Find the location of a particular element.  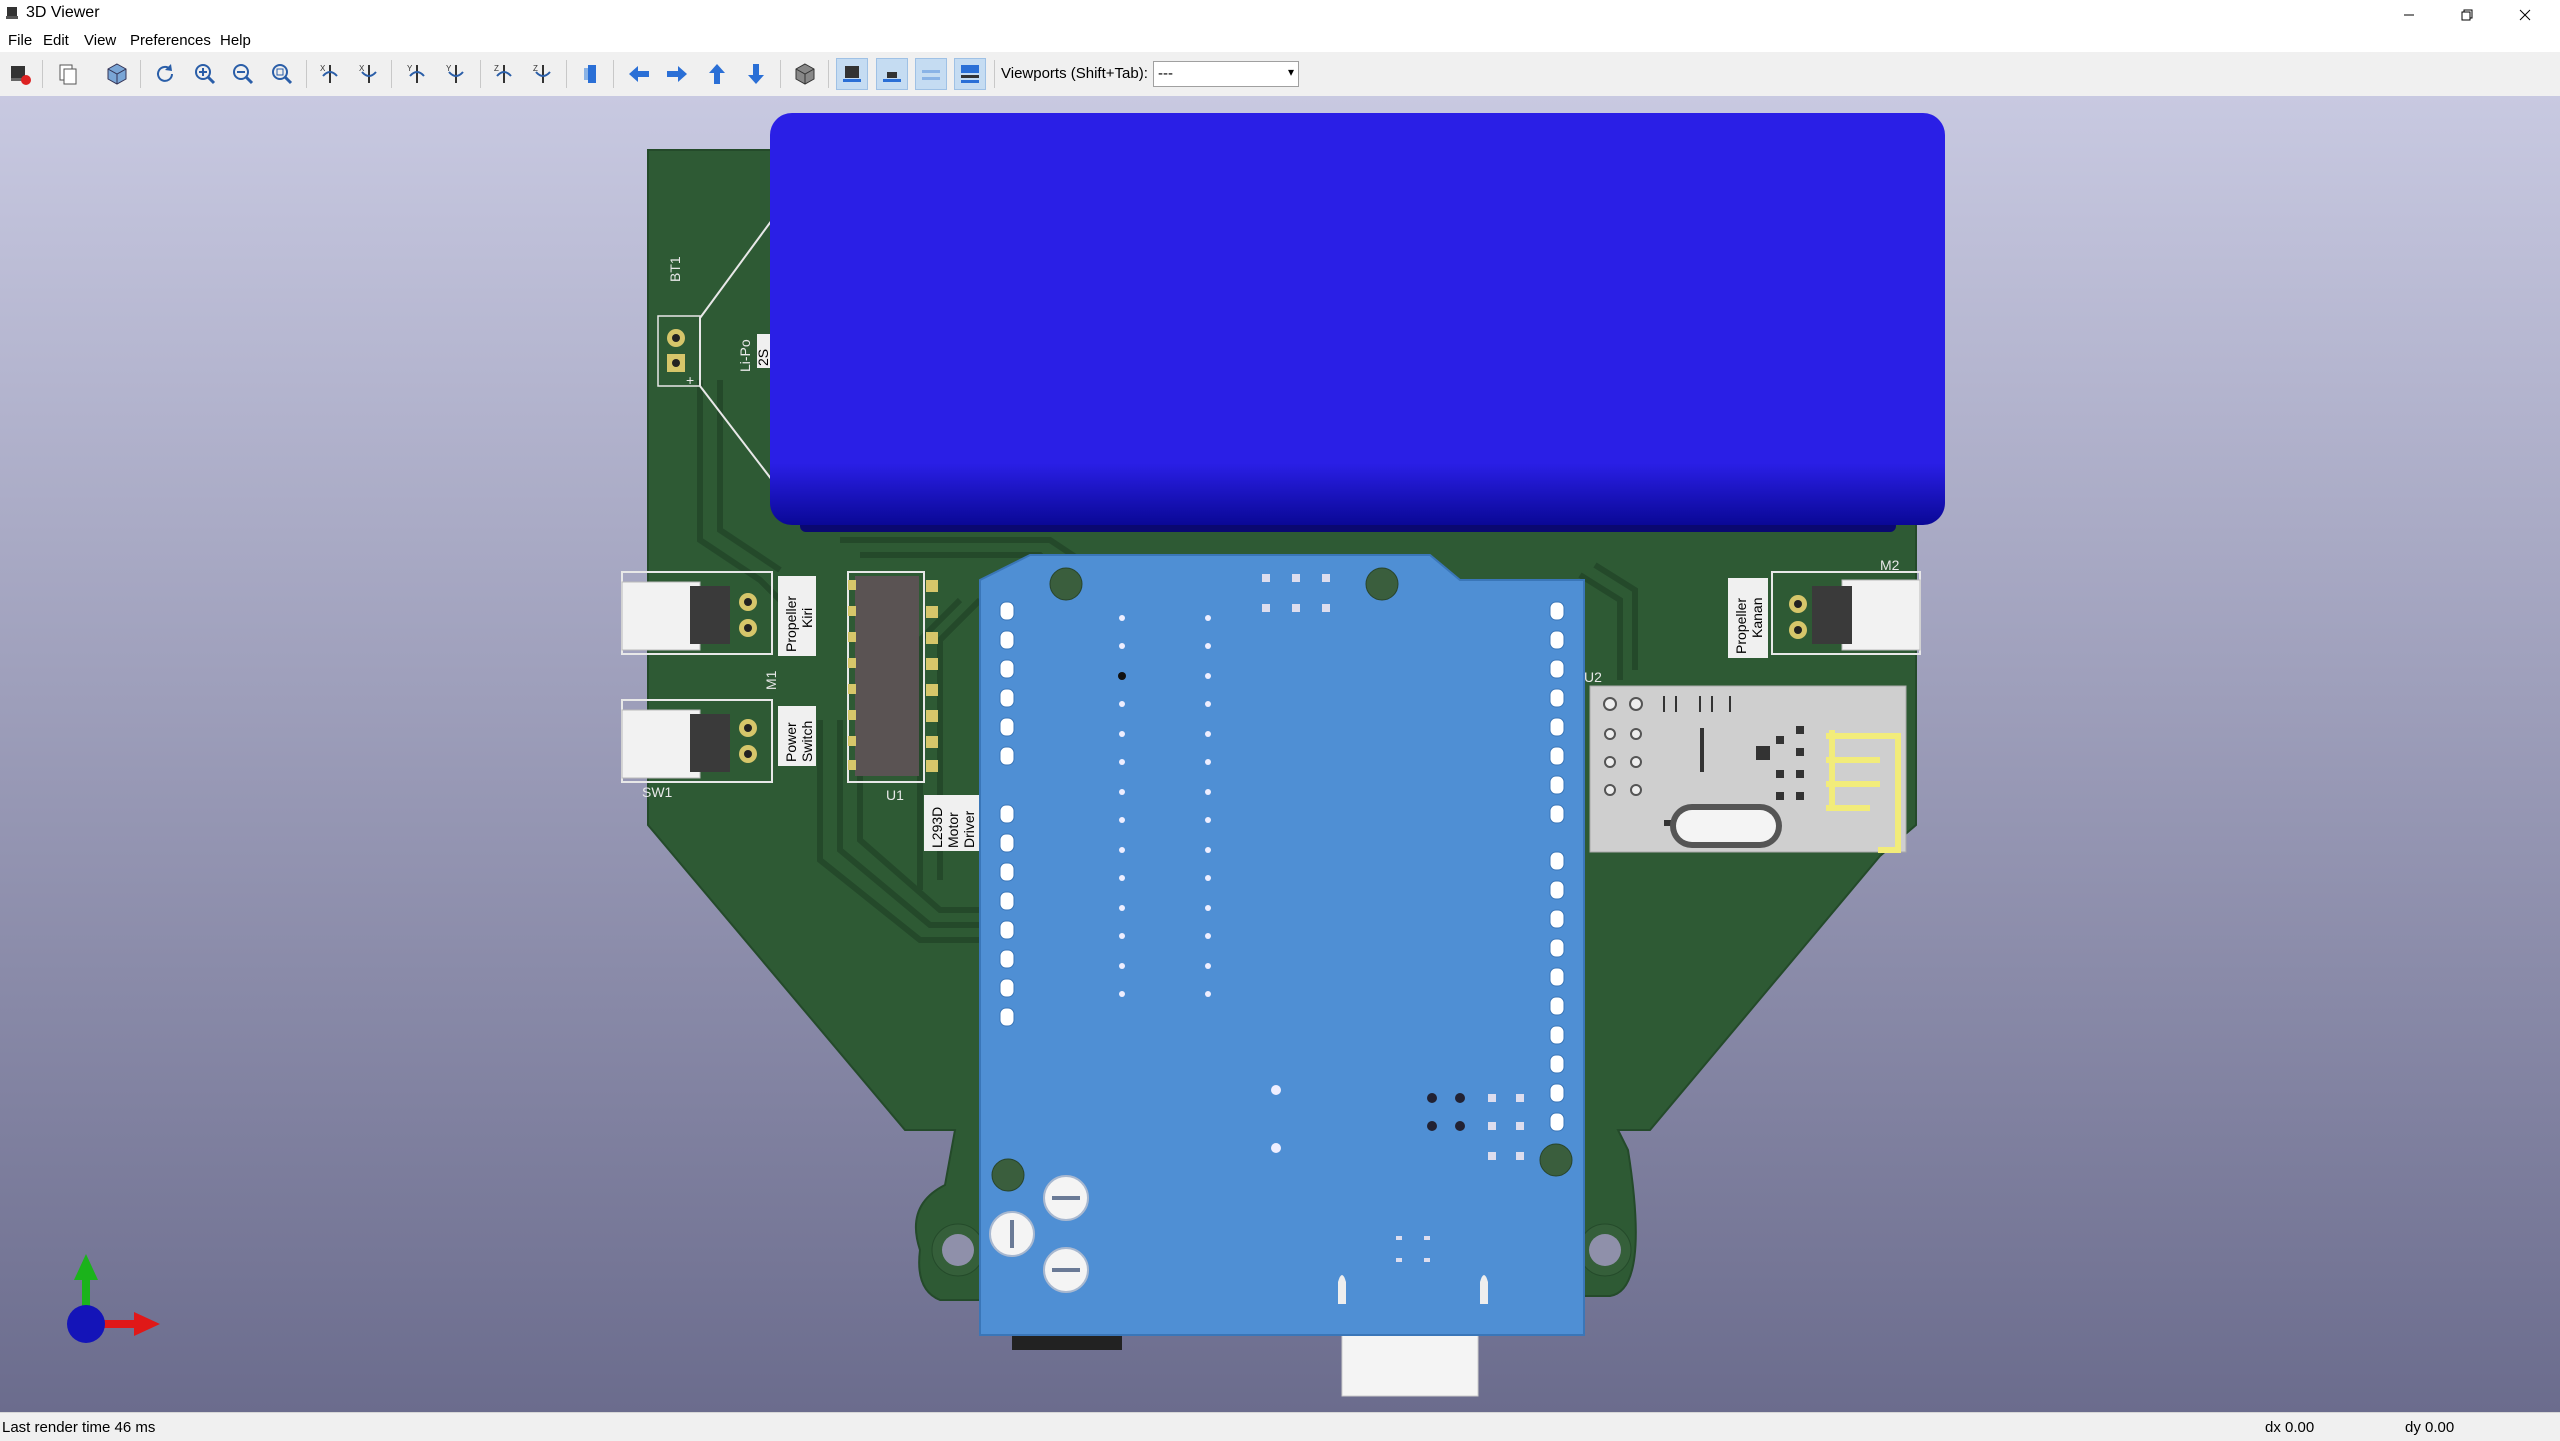

move-right-button is located at coordinates (677, 74).